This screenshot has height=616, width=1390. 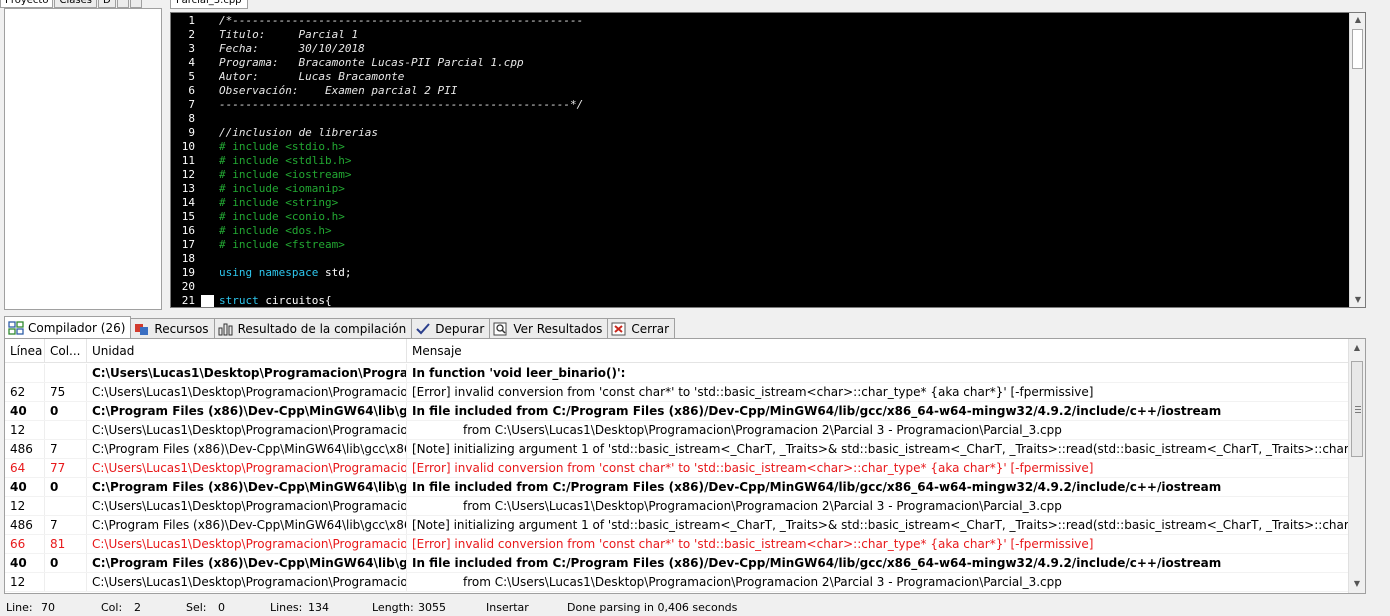 I want to click on cell-col: 7, so click(x=66, y=449).